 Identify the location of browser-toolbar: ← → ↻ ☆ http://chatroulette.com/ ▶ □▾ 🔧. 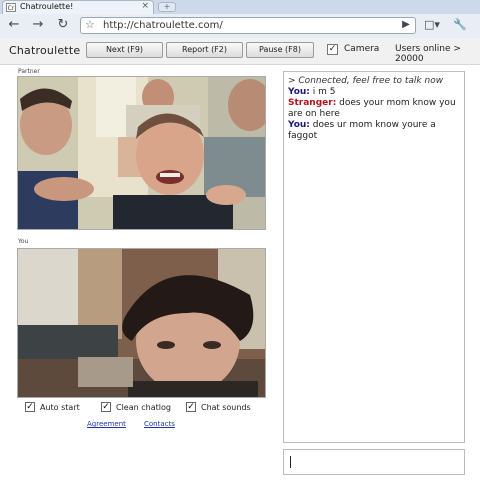
(240, 26).